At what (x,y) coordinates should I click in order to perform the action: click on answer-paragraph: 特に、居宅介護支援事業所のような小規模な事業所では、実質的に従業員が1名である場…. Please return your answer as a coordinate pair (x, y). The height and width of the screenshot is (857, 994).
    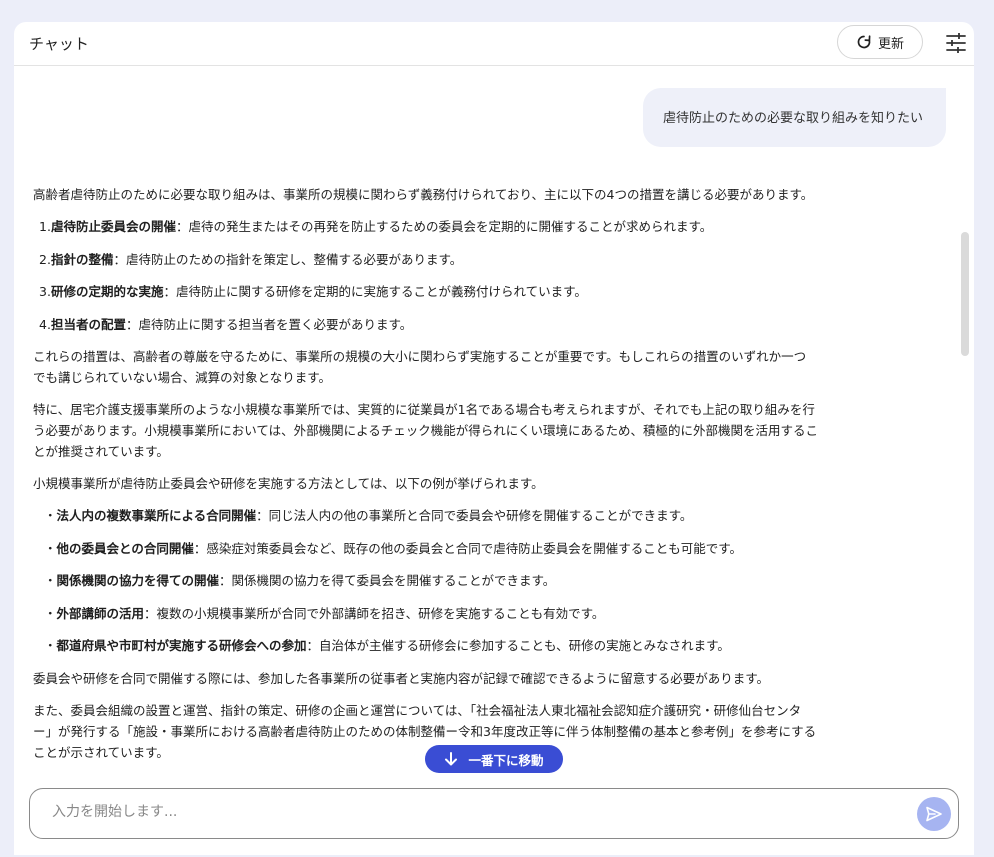
    Looking at the image, I should click on (426, 430).